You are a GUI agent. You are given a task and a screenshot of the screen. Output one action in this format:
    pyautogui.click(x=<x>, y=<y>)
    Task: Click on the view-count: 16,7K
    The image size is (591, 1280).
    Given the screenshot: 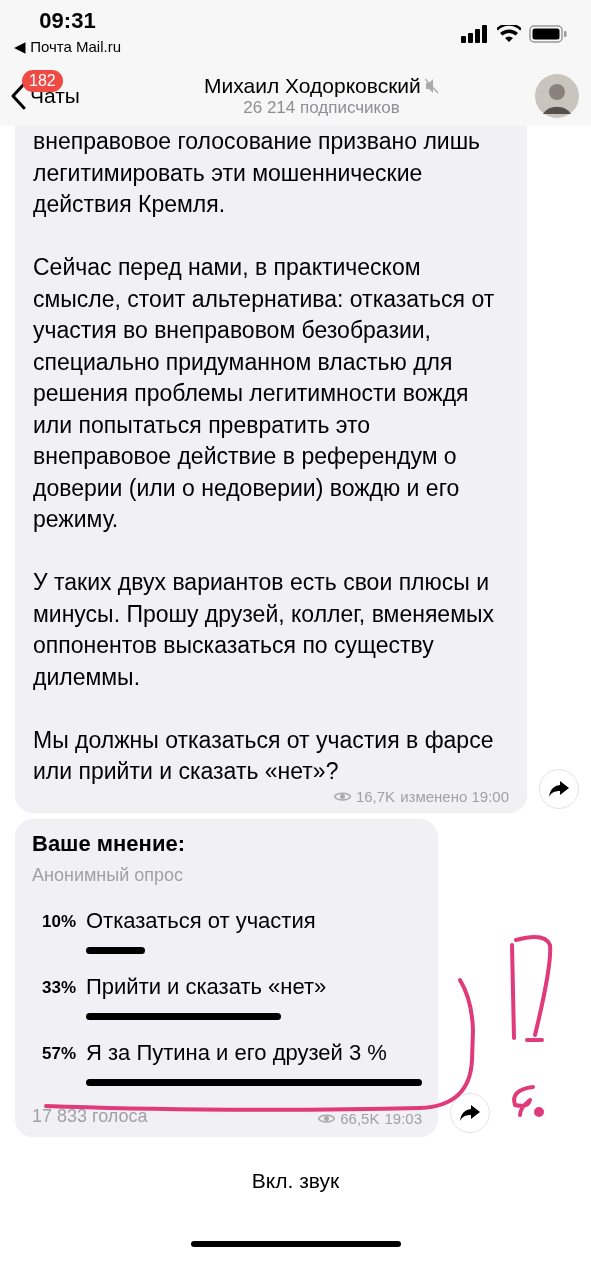 What is the action you would take?
    pyautogui.click(x=375, y=796)
    